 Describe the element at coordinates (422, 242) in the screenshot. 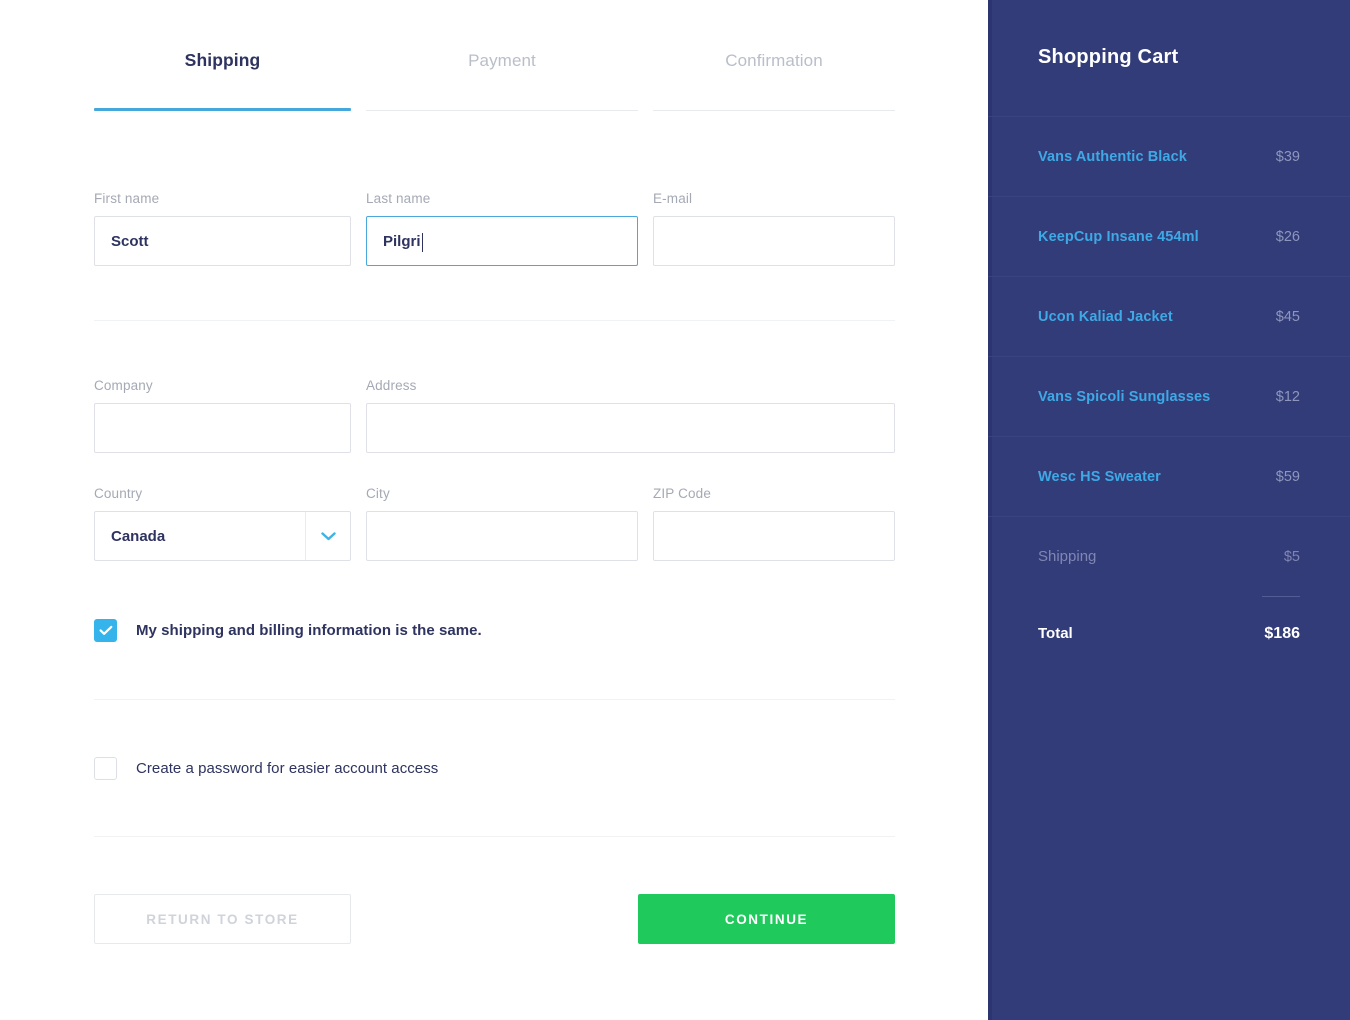

I see `text-cursor` at that location.